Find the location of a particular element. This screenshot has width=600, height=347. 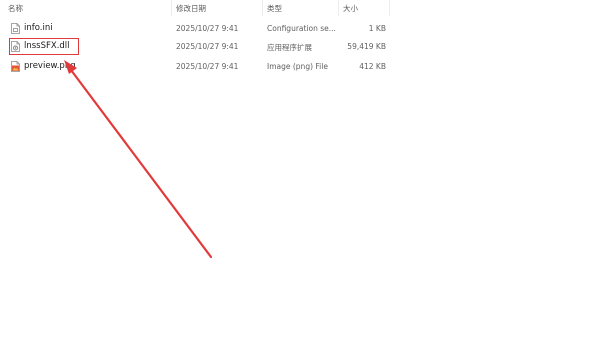

file-size: 1 KB is located at coordinates (377, 28).